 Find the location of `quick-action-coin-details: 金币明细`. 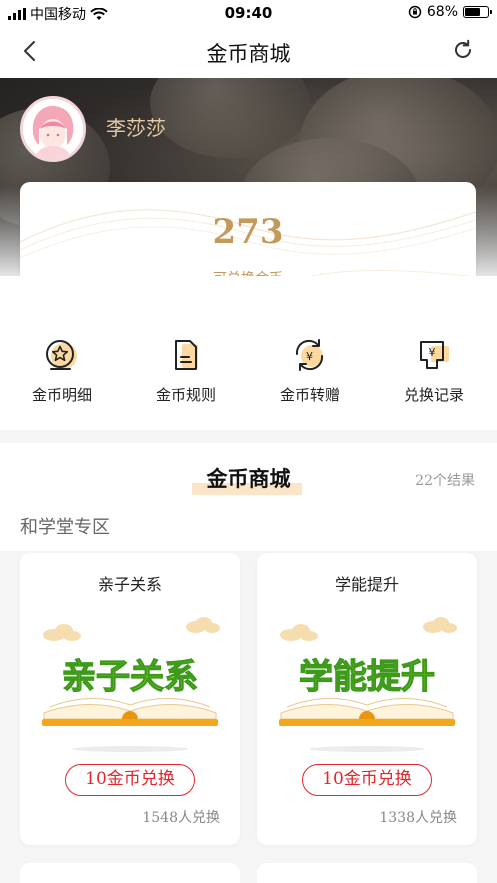

quick-action-coin-details: 金币明细 is located at coordinates (62, 370).